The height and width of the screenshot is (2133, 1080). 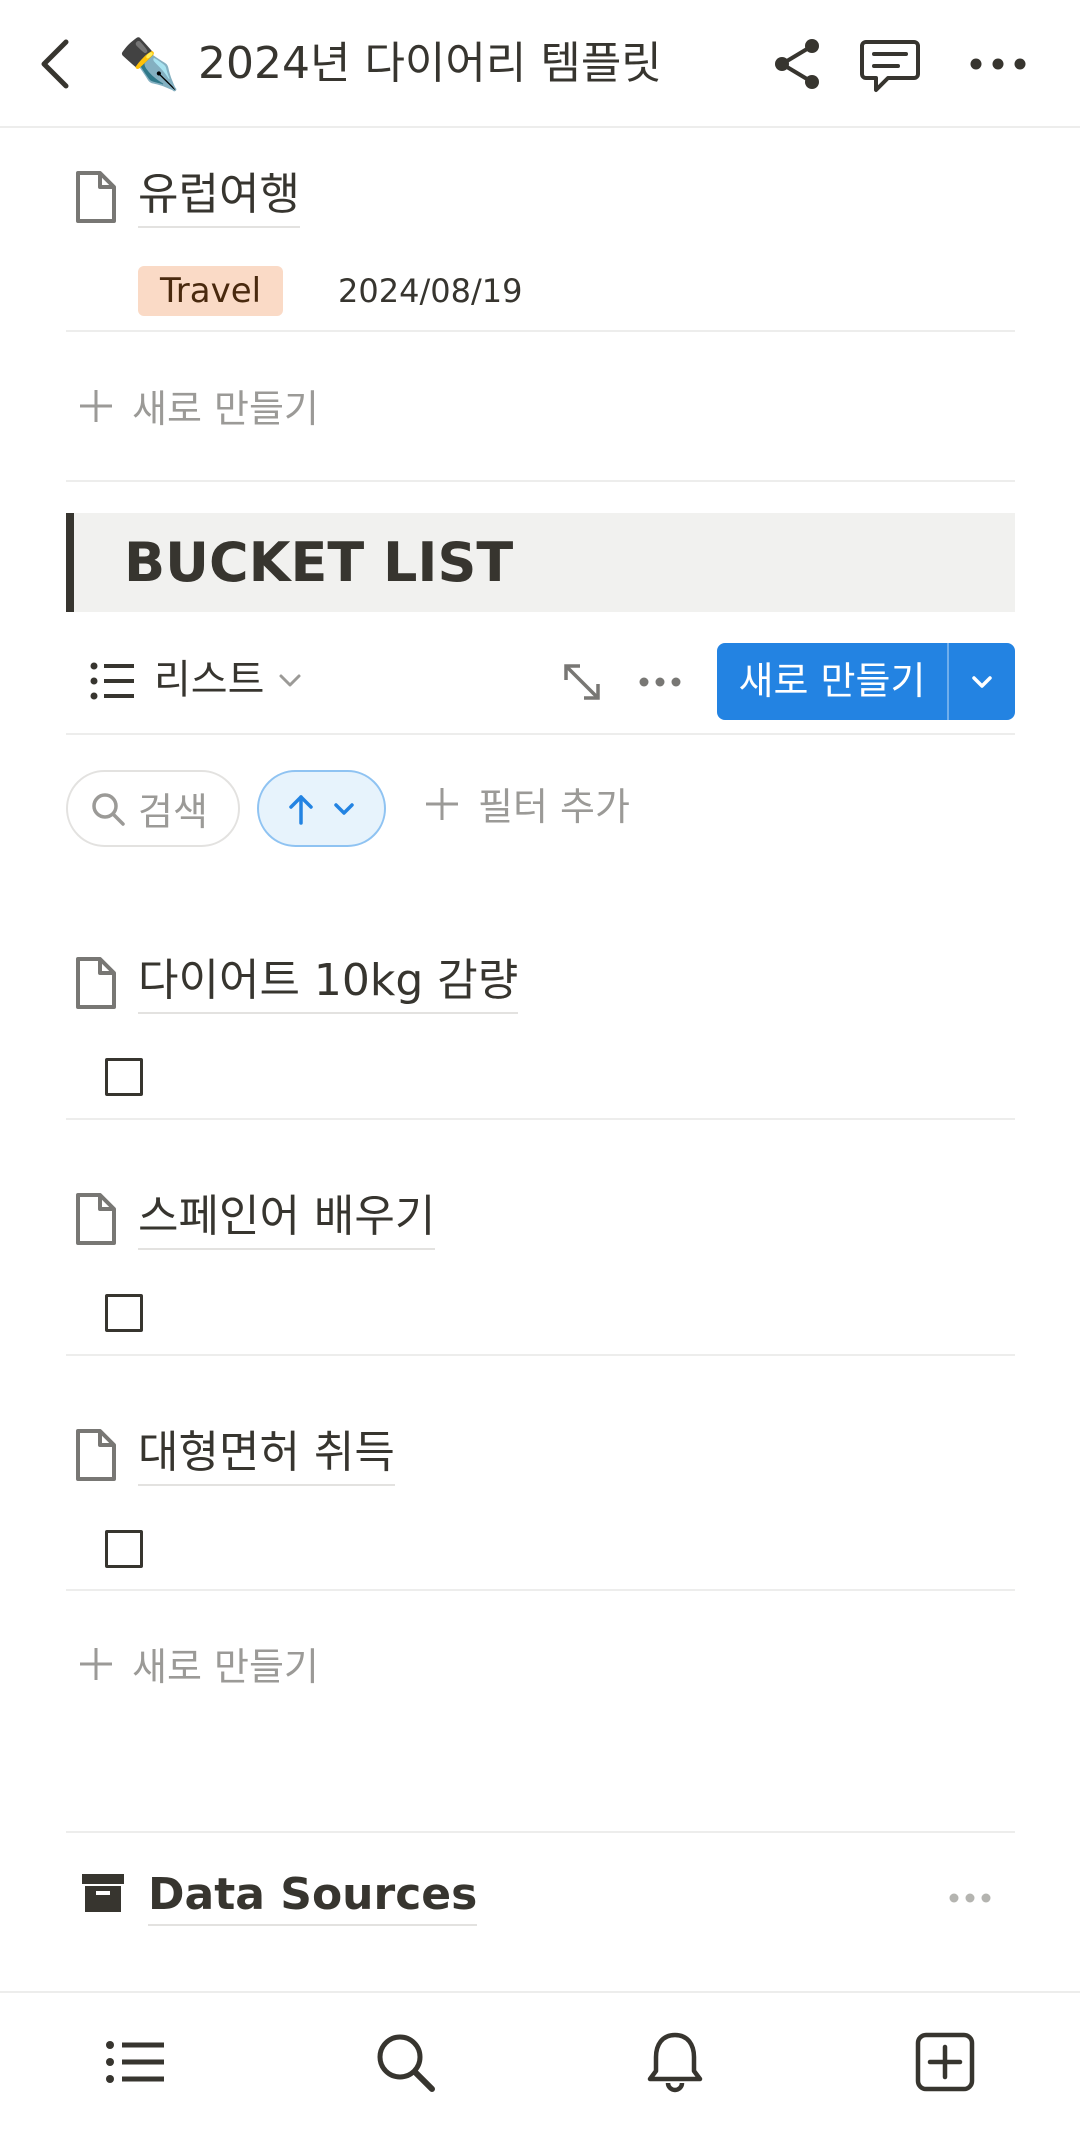 I want to click on expand-icon, so click(x=582, y=682).